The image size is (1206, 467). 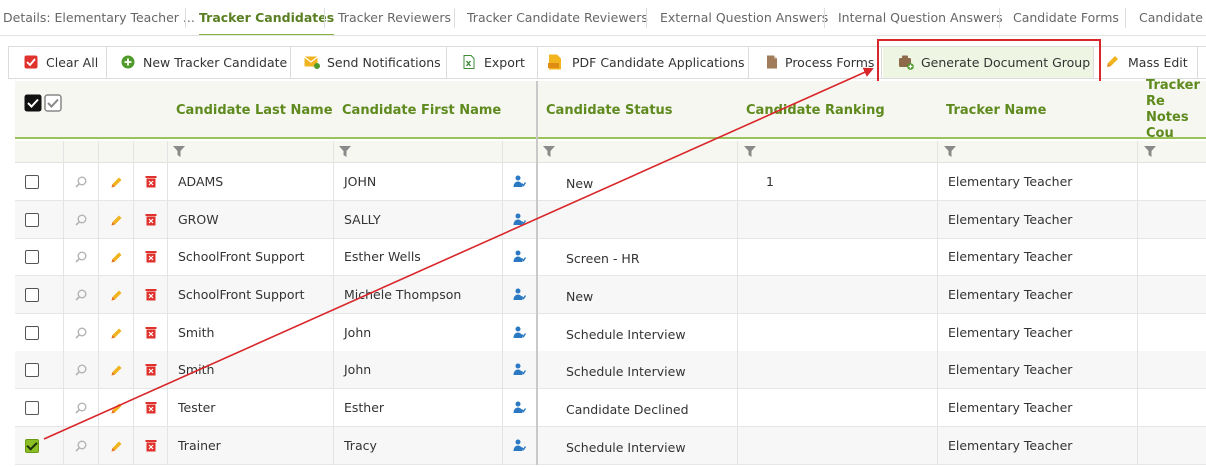 I want to click on active-tab-underline, so click(x=267, y=34).